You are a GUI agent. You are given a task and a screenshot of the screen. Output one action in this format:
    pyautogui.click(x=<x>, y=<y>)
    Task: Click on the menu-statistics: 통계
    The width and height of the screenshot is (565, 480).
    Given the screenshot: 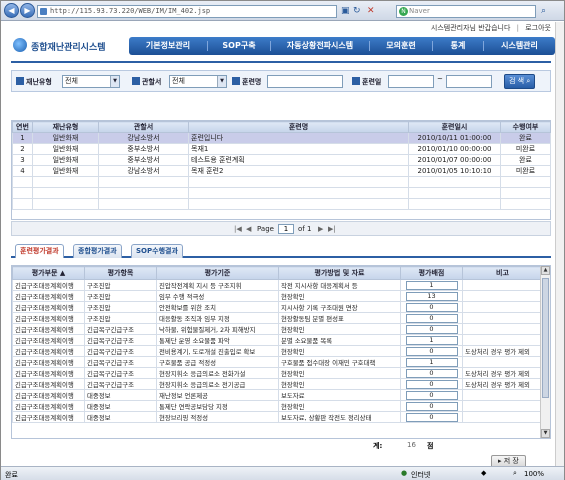 What is the action you would take?
    pyautogui.click(x=458, y=46)
    